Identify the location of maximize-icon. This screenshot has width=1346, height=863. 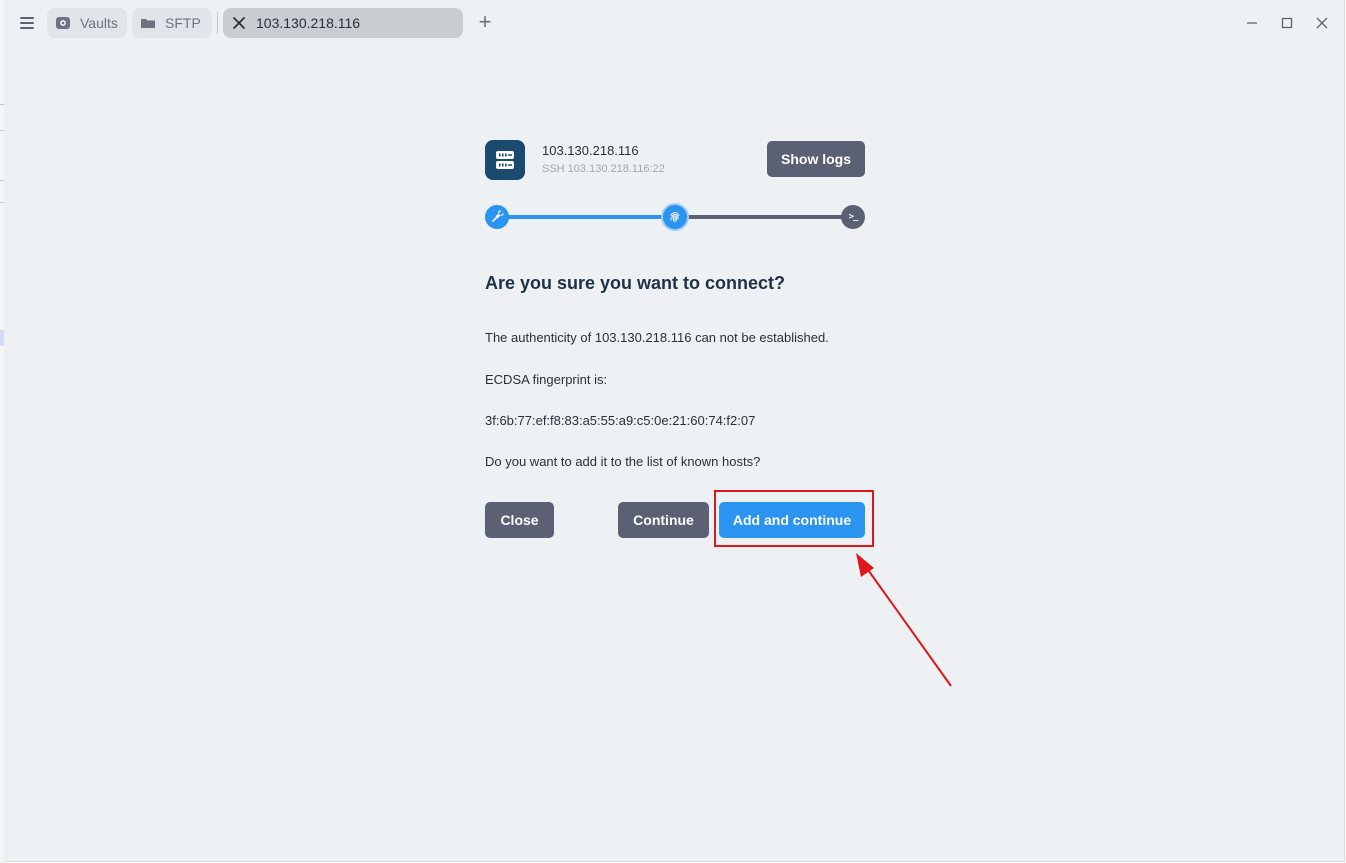
(1287, 23).